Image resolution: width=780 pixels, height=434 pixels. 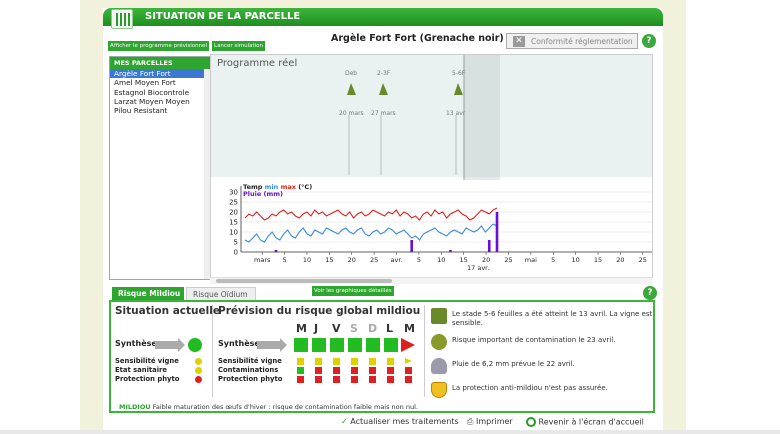 What do you see at coordinates (223, 16) in the screenshot?
I see `page-title: SITUATION DE LA PARCELLE` at bounding box center [223, 16].